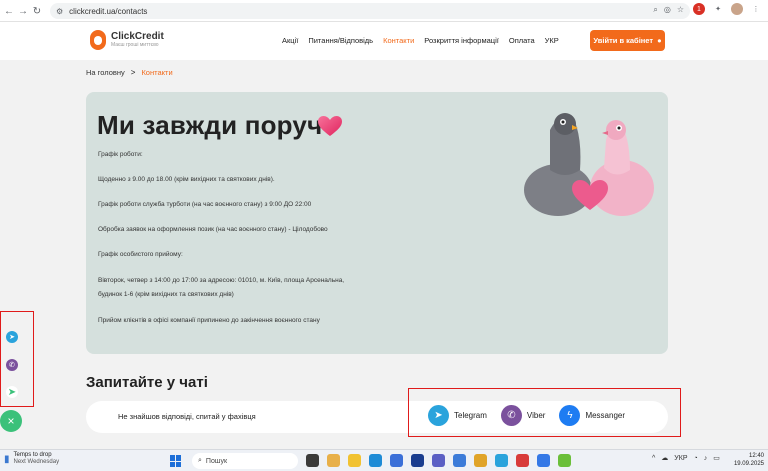 The height and width of the screenshot is (471, 768). I want to click on extensions-puzzle-icon: ✦, so click(718, 9).